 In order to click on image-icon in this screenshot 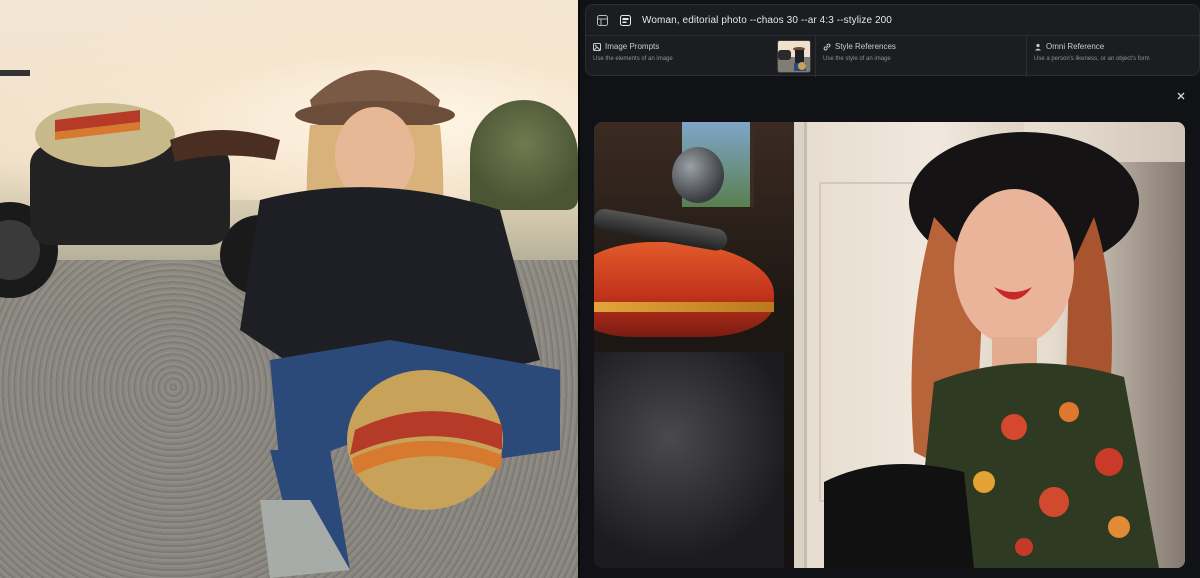, I will do `click(597, 46)`.